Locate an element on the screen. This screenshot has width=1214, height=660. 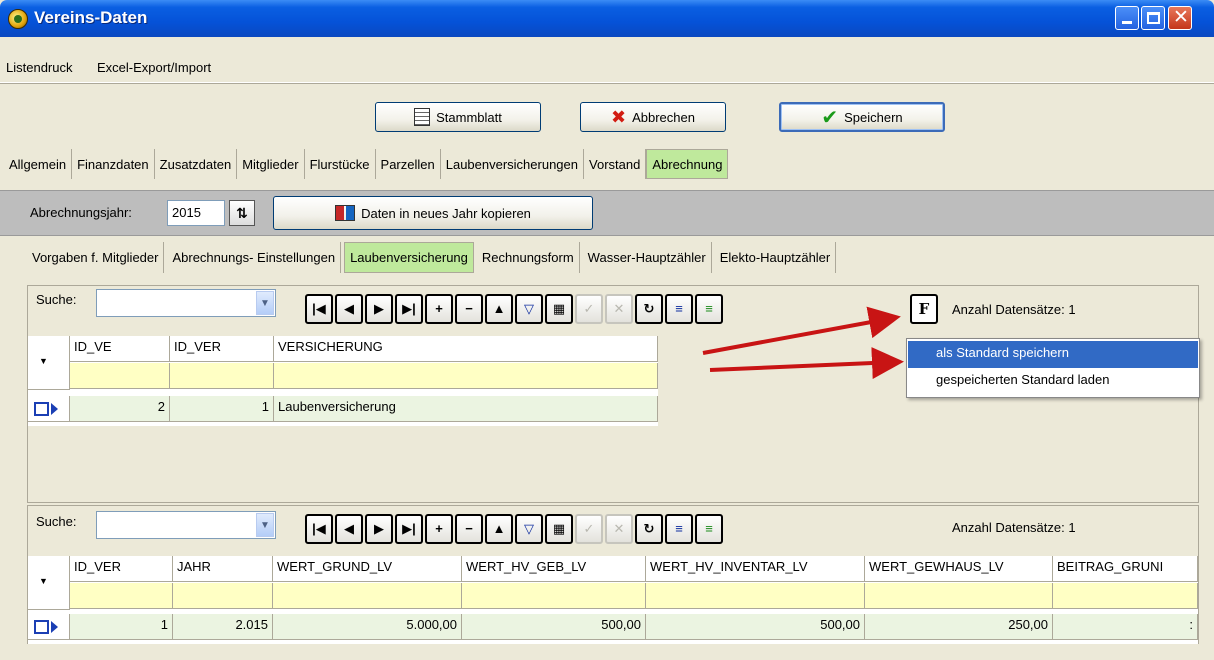
subtab-vorgaben: Vorgaben f. Mitglieder is located at coordinates (96, 257).